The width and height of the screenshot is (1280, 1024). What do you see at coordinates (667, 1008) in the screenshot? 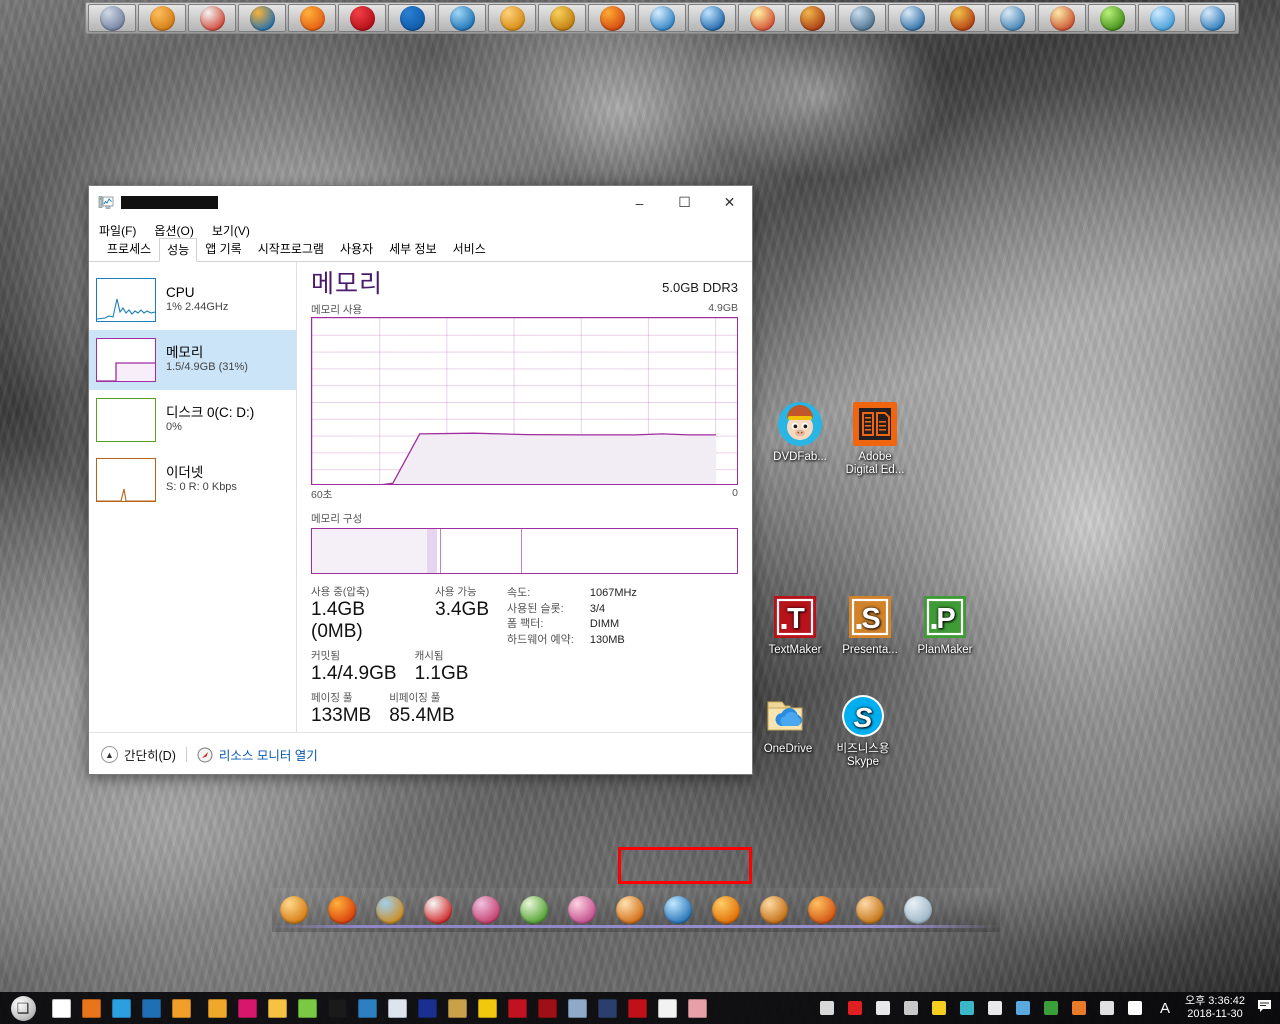
I see `taskbar-document-white-icon` at bounding box center [667, 1008].